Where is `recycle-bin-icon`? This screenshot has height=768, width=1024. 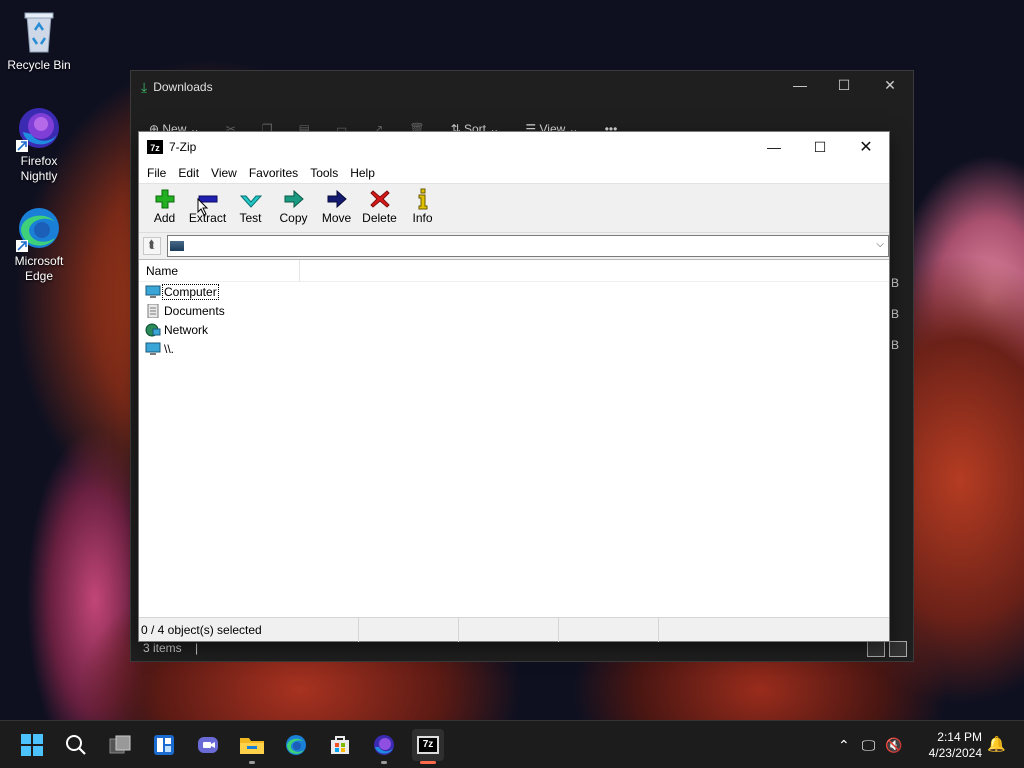
recycle-bin-icon is located at coordinates (39, 32).